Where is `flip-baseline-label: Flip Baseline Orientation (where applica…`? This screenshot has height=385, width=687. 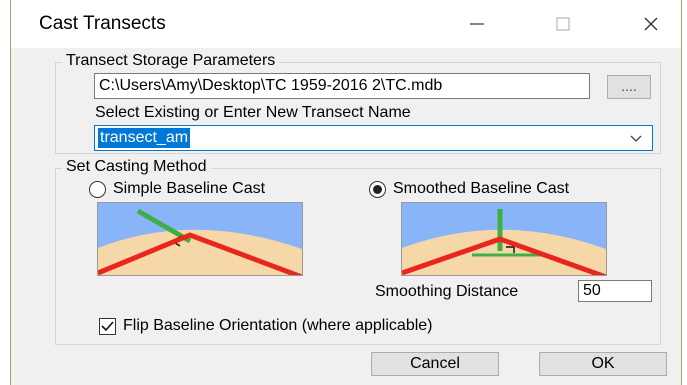
flip-baseline-label: Flip Baseline Orientation (where applica… is located at coordinates (278, 326).